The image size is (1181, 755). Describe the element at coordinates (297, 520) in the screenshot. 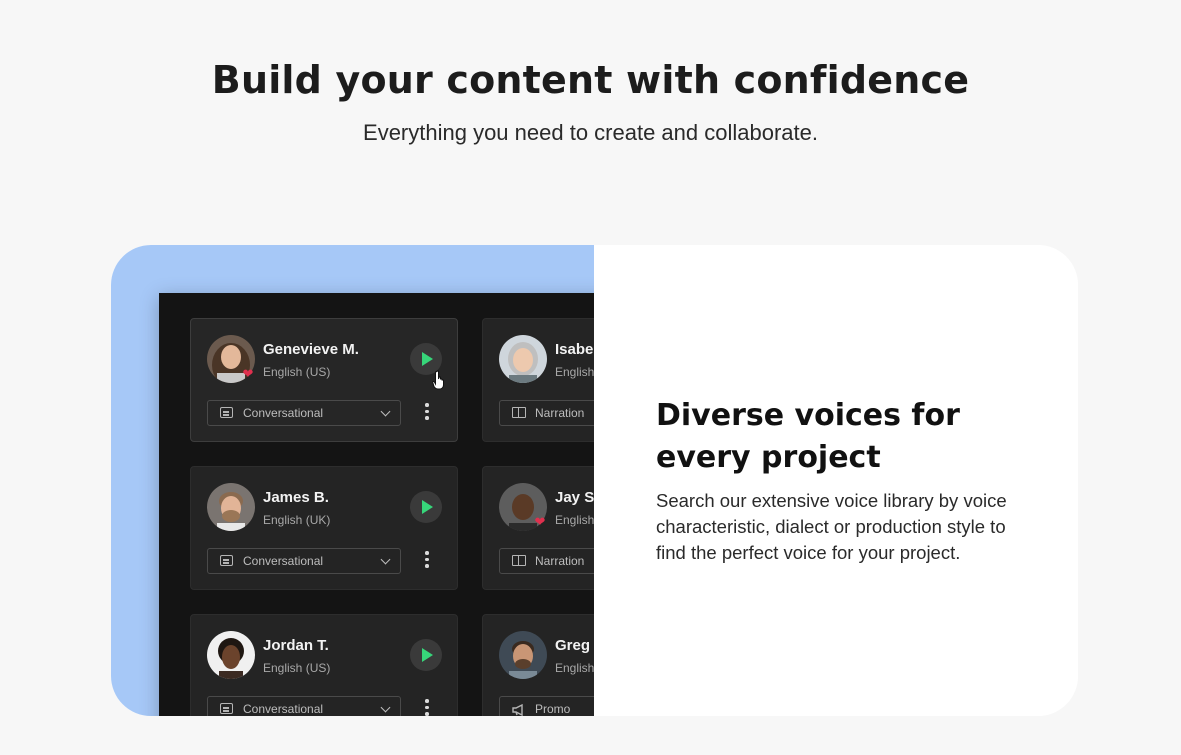

I see `voice-language: English (UK)` at that location.